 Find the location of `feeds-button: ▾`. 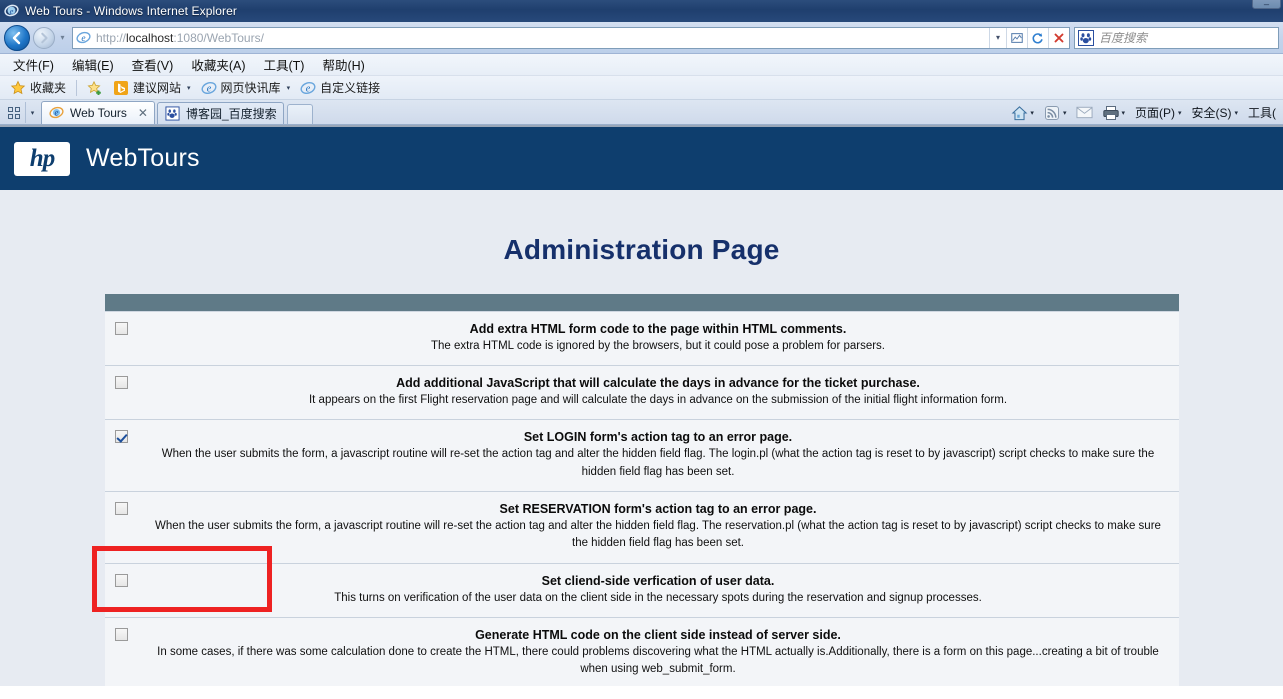

feeds-button: ▾ is located at coordinates (1055, 113).